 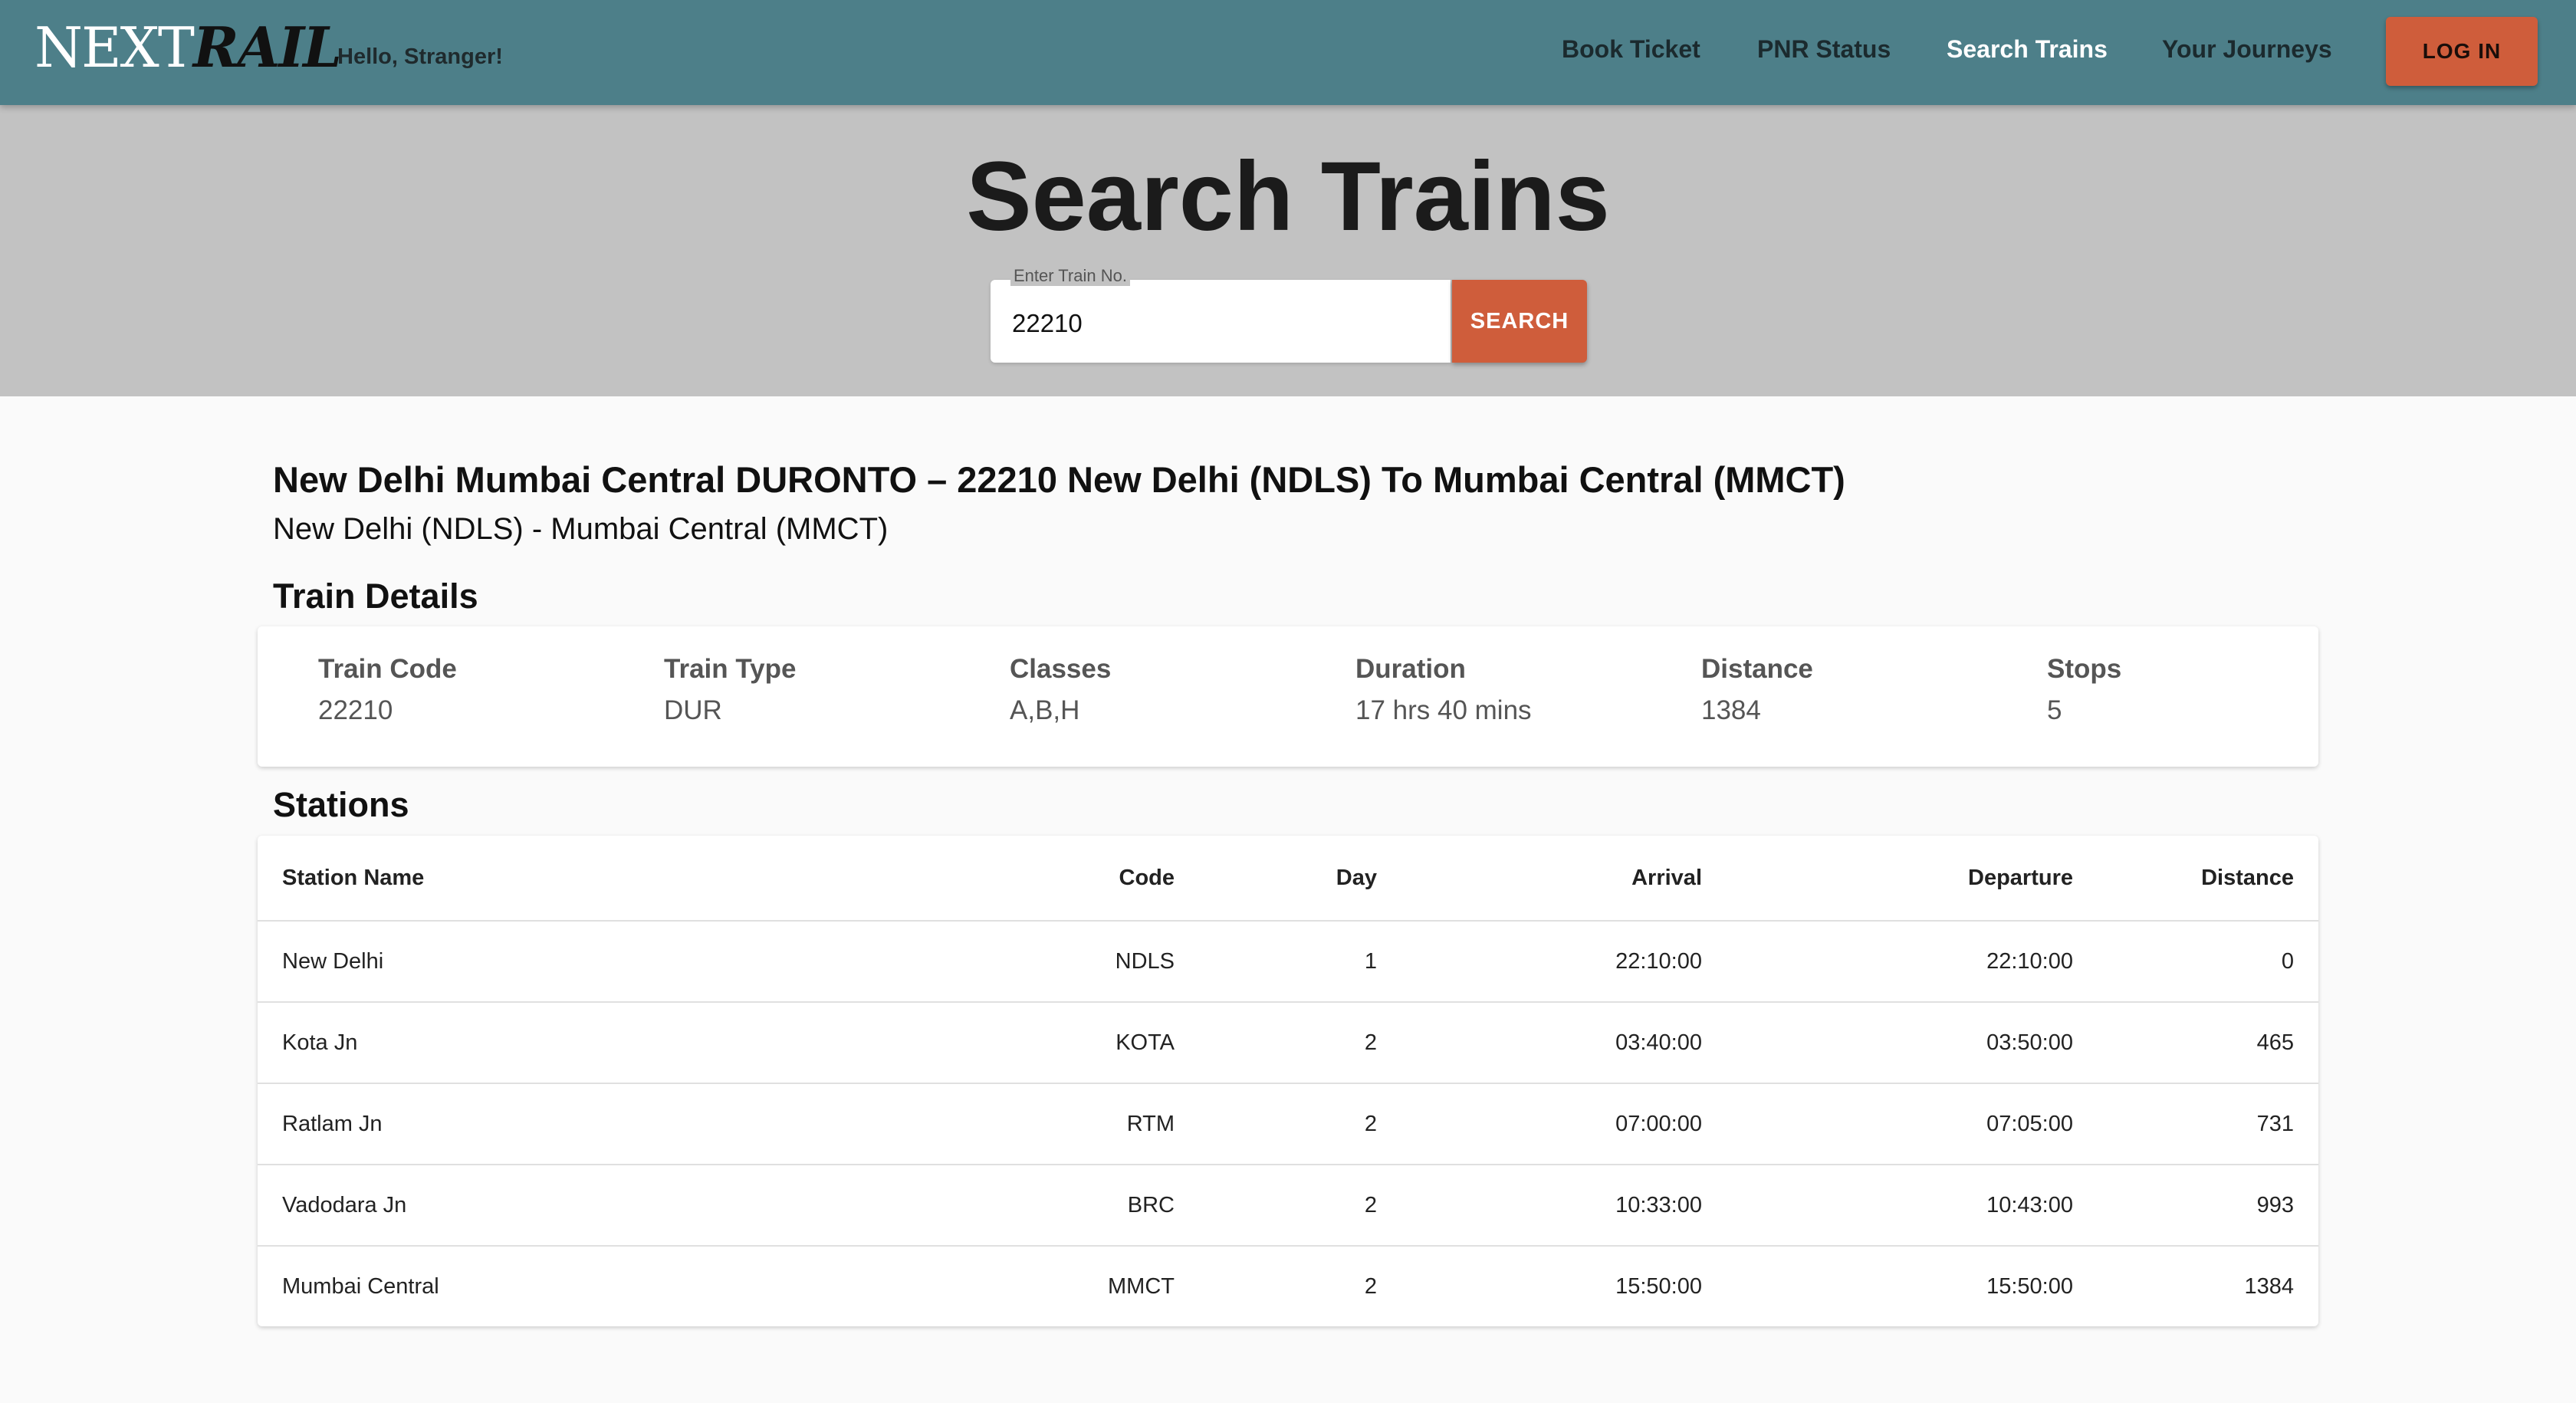 What do you see at coordinates (1824, 49) in the screenshot?
I see `nav-pnr-status: PNR Status` at bounding box center [1824, 49].